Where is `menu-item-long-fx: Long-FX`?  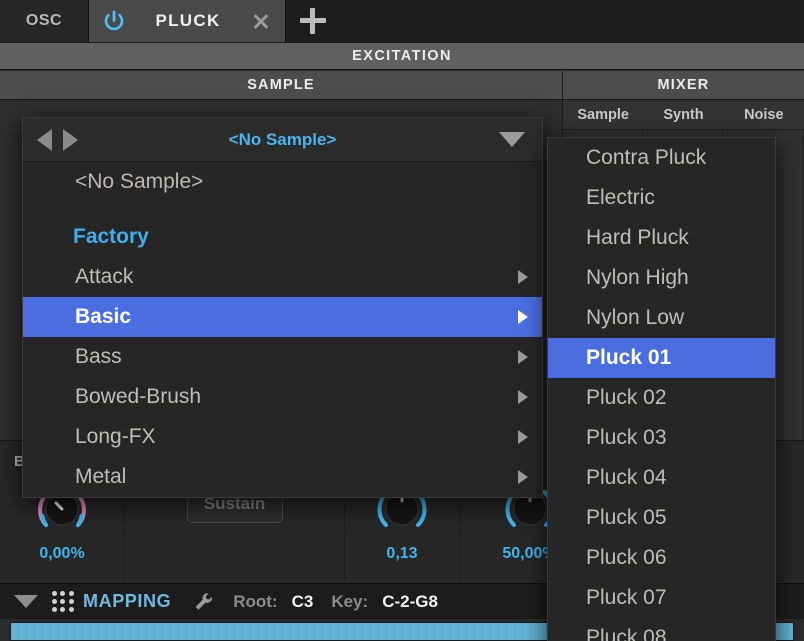 menu-item-long-fx: Long-FX is located at coordinates (282, 437).